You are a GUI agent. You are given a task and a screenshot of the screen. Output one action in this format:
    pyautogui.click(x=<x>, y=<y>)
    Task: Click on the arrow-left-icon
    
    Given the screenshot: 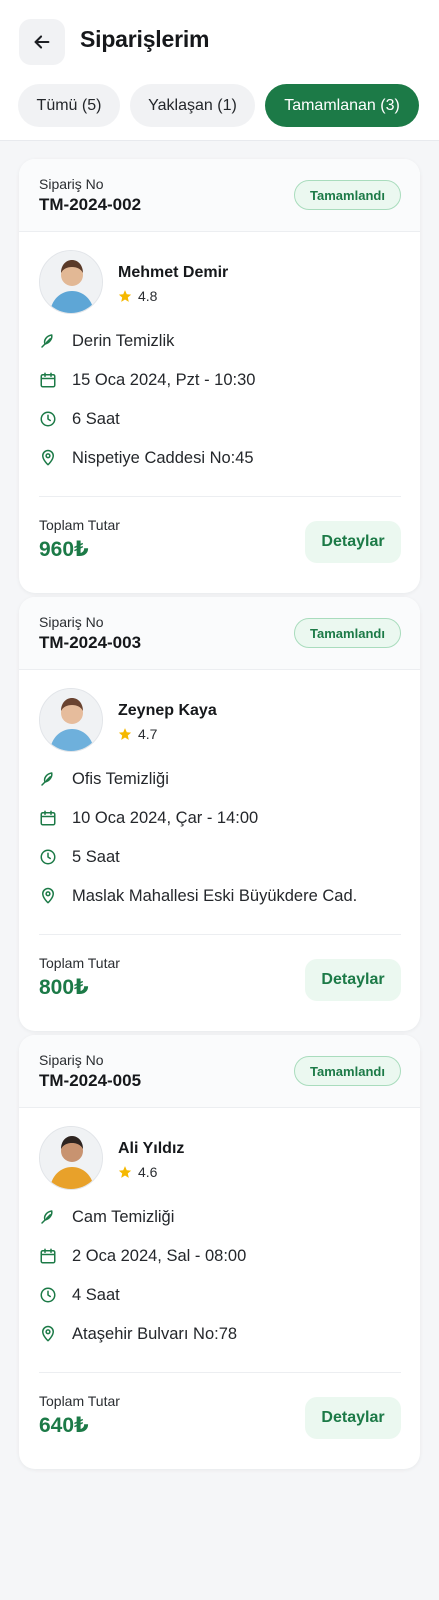 What is the action you would take?
    pyautogui.click(x=42, y=42)
    